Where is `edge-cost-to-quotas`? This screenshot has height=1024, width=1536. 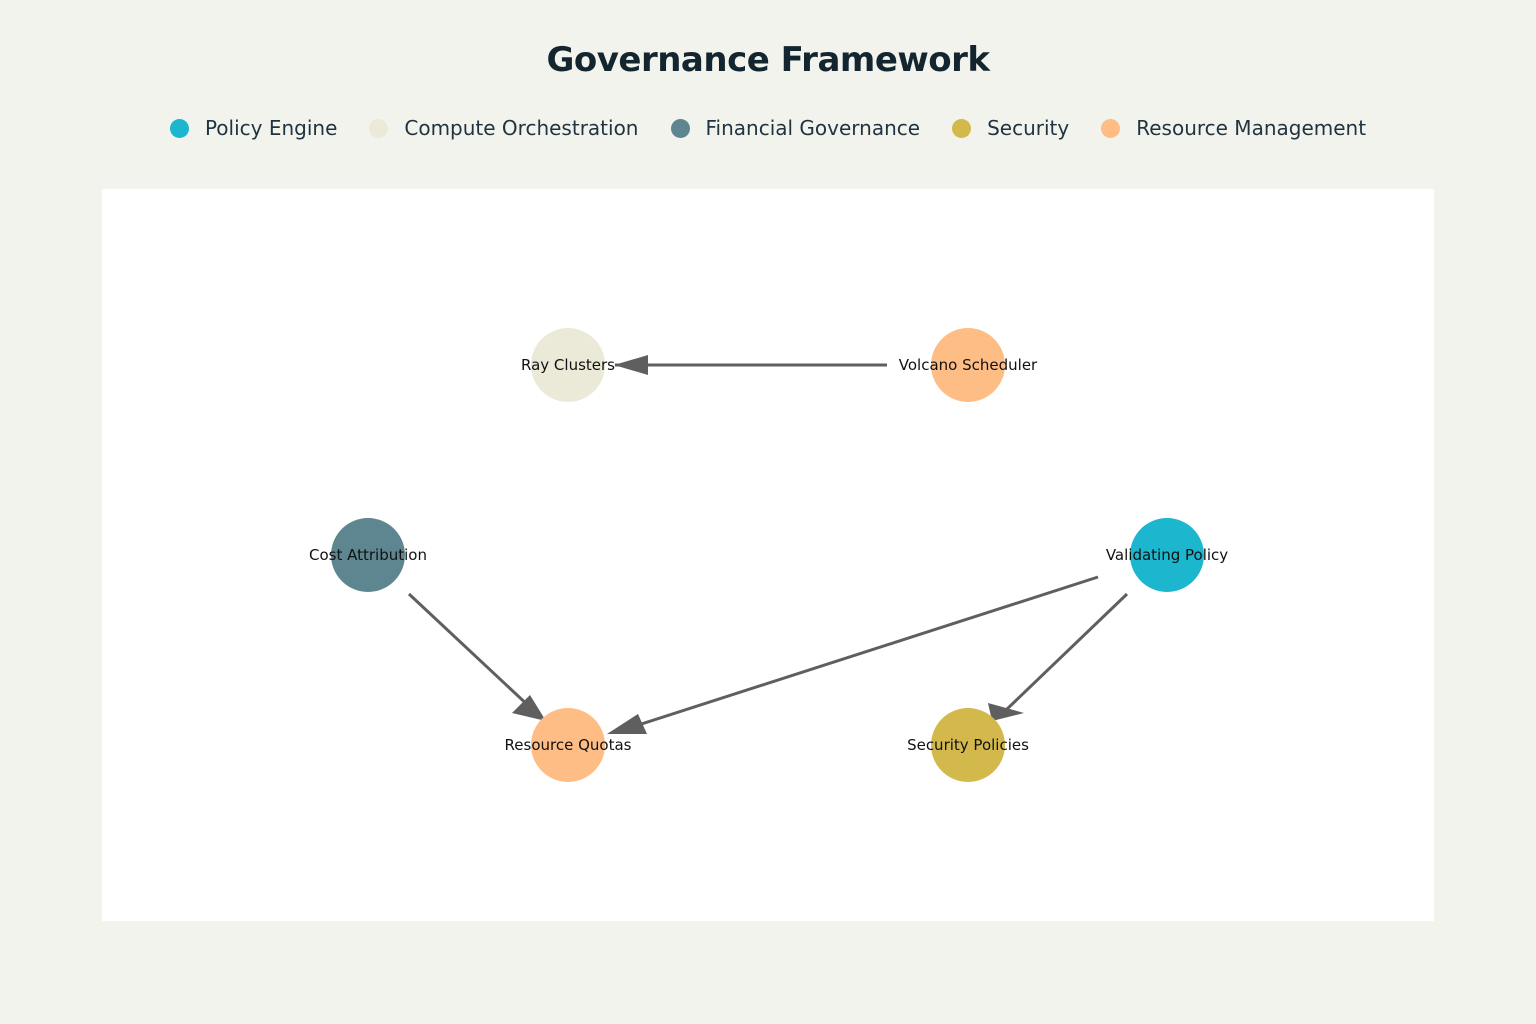 edge-cost-to-quotas is located at coordinates (470, 651).